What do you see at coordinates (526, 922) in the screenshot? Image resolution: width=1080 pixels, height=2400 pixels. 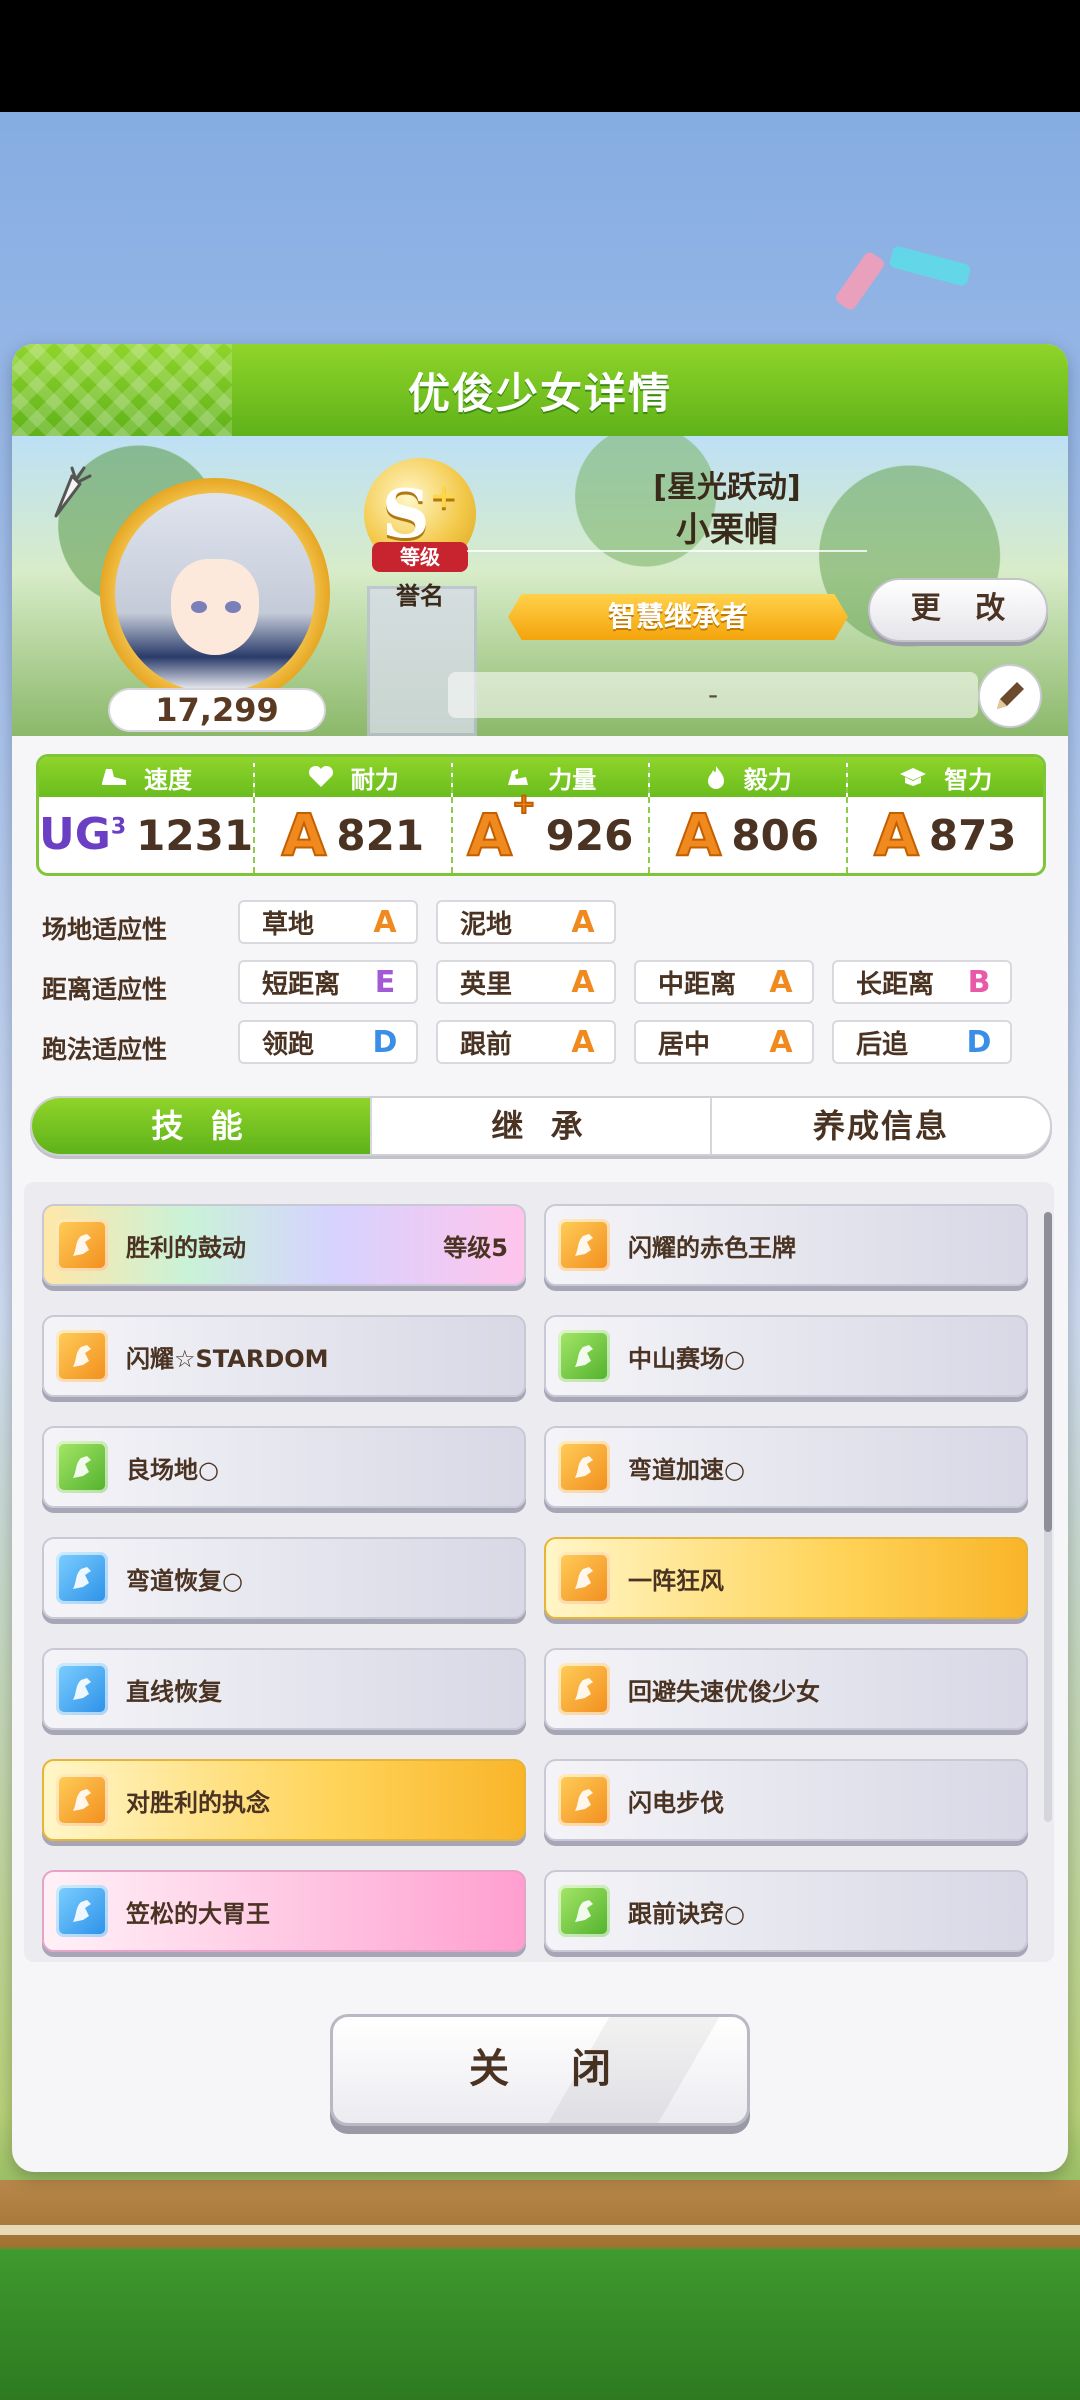 I see `aptitude-cell: 泥地 A` at bounding box center [526, 922].